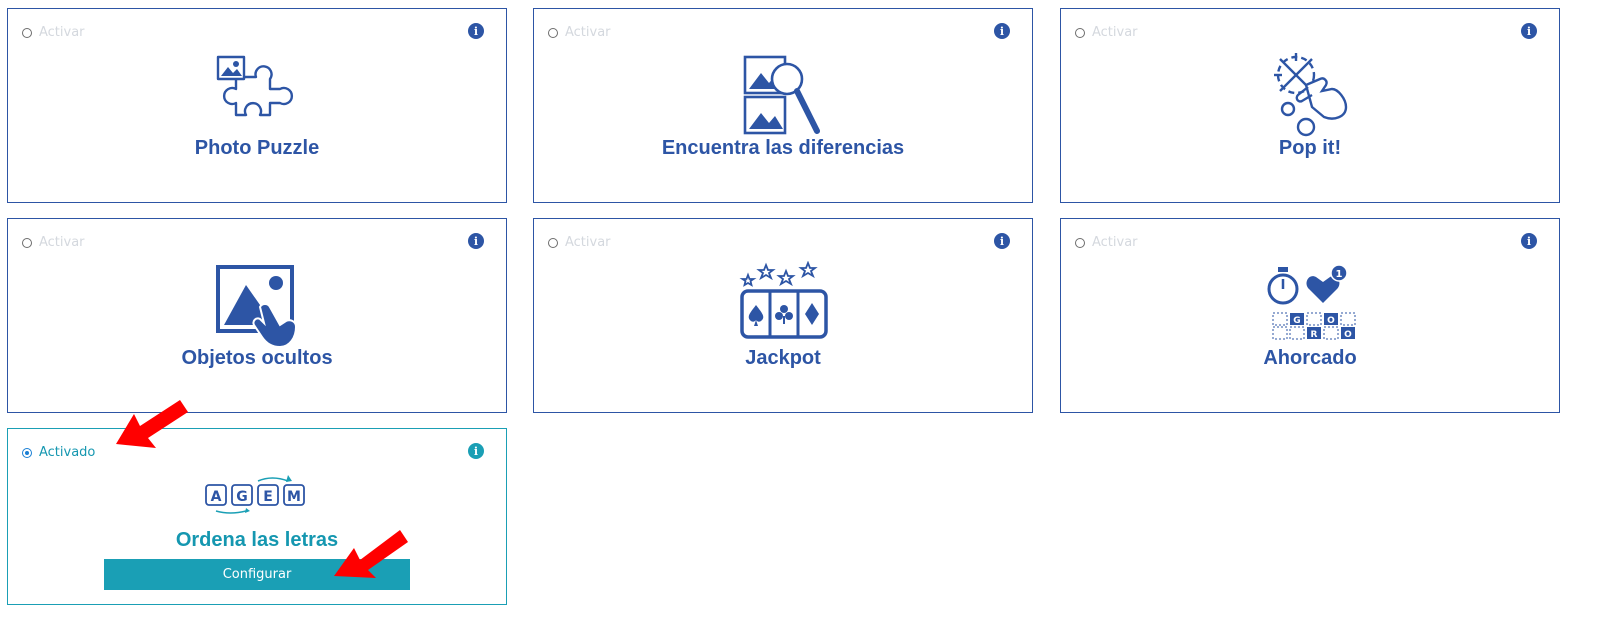 The height and width of the screenshot is (625, 1606). Describe the element at coordinates (257, 95) in the screenshot. I see `puzzle-photo-icon` at that location.